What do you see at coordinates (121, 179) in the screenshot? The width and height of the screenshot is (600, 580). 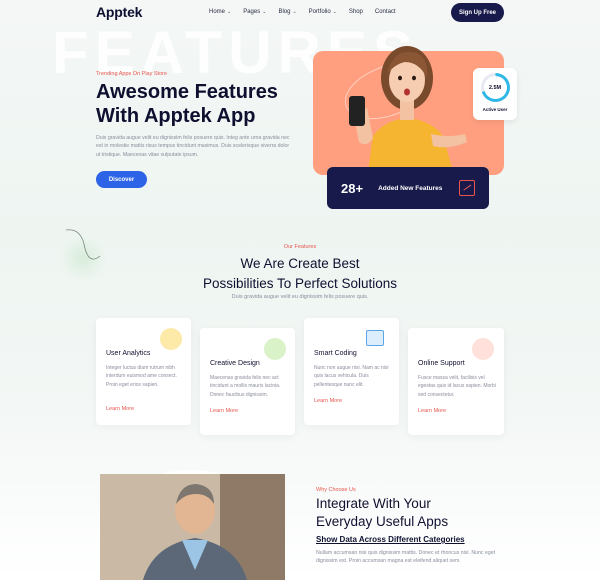 I see `discover-button: Discover` at bounding box center [121, 179].